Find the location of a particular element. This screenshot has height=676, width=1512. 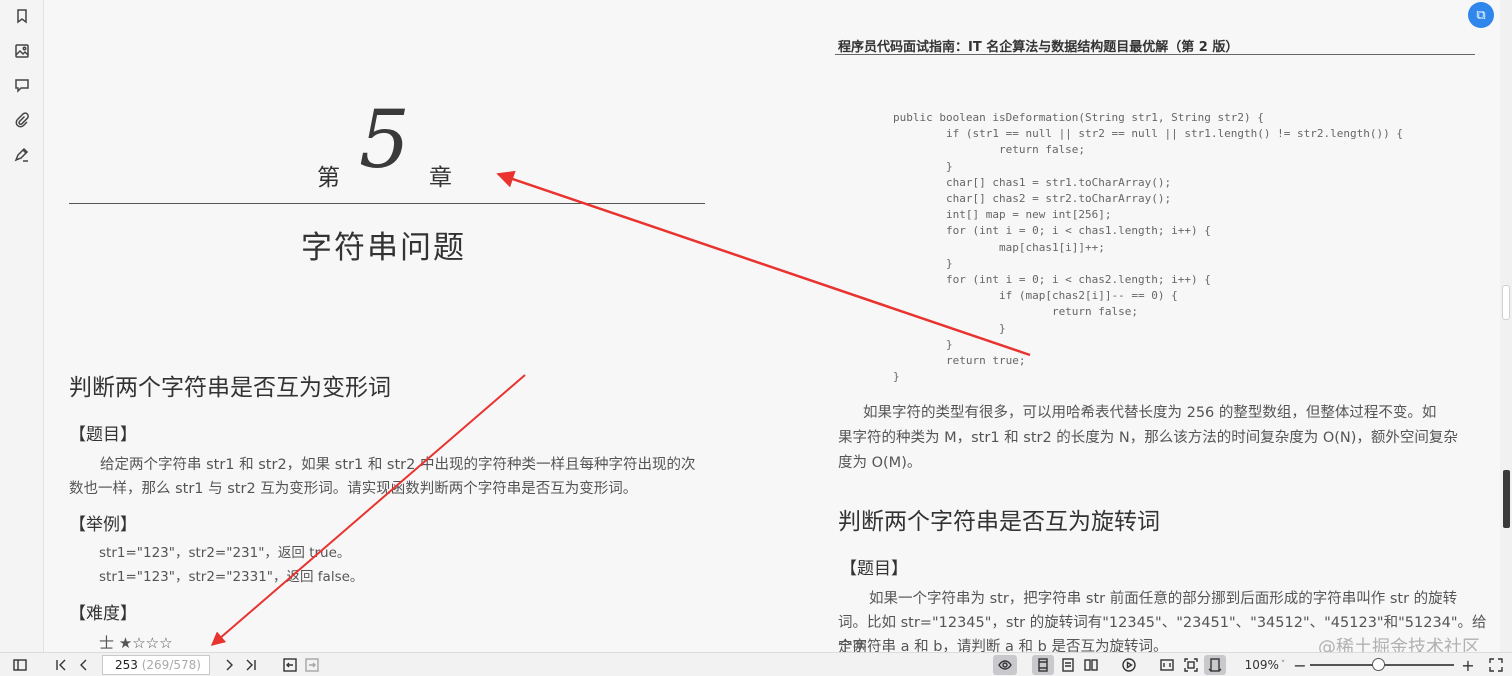

difficulty-heading: 【难度】 is located at coordinates (103, 614).